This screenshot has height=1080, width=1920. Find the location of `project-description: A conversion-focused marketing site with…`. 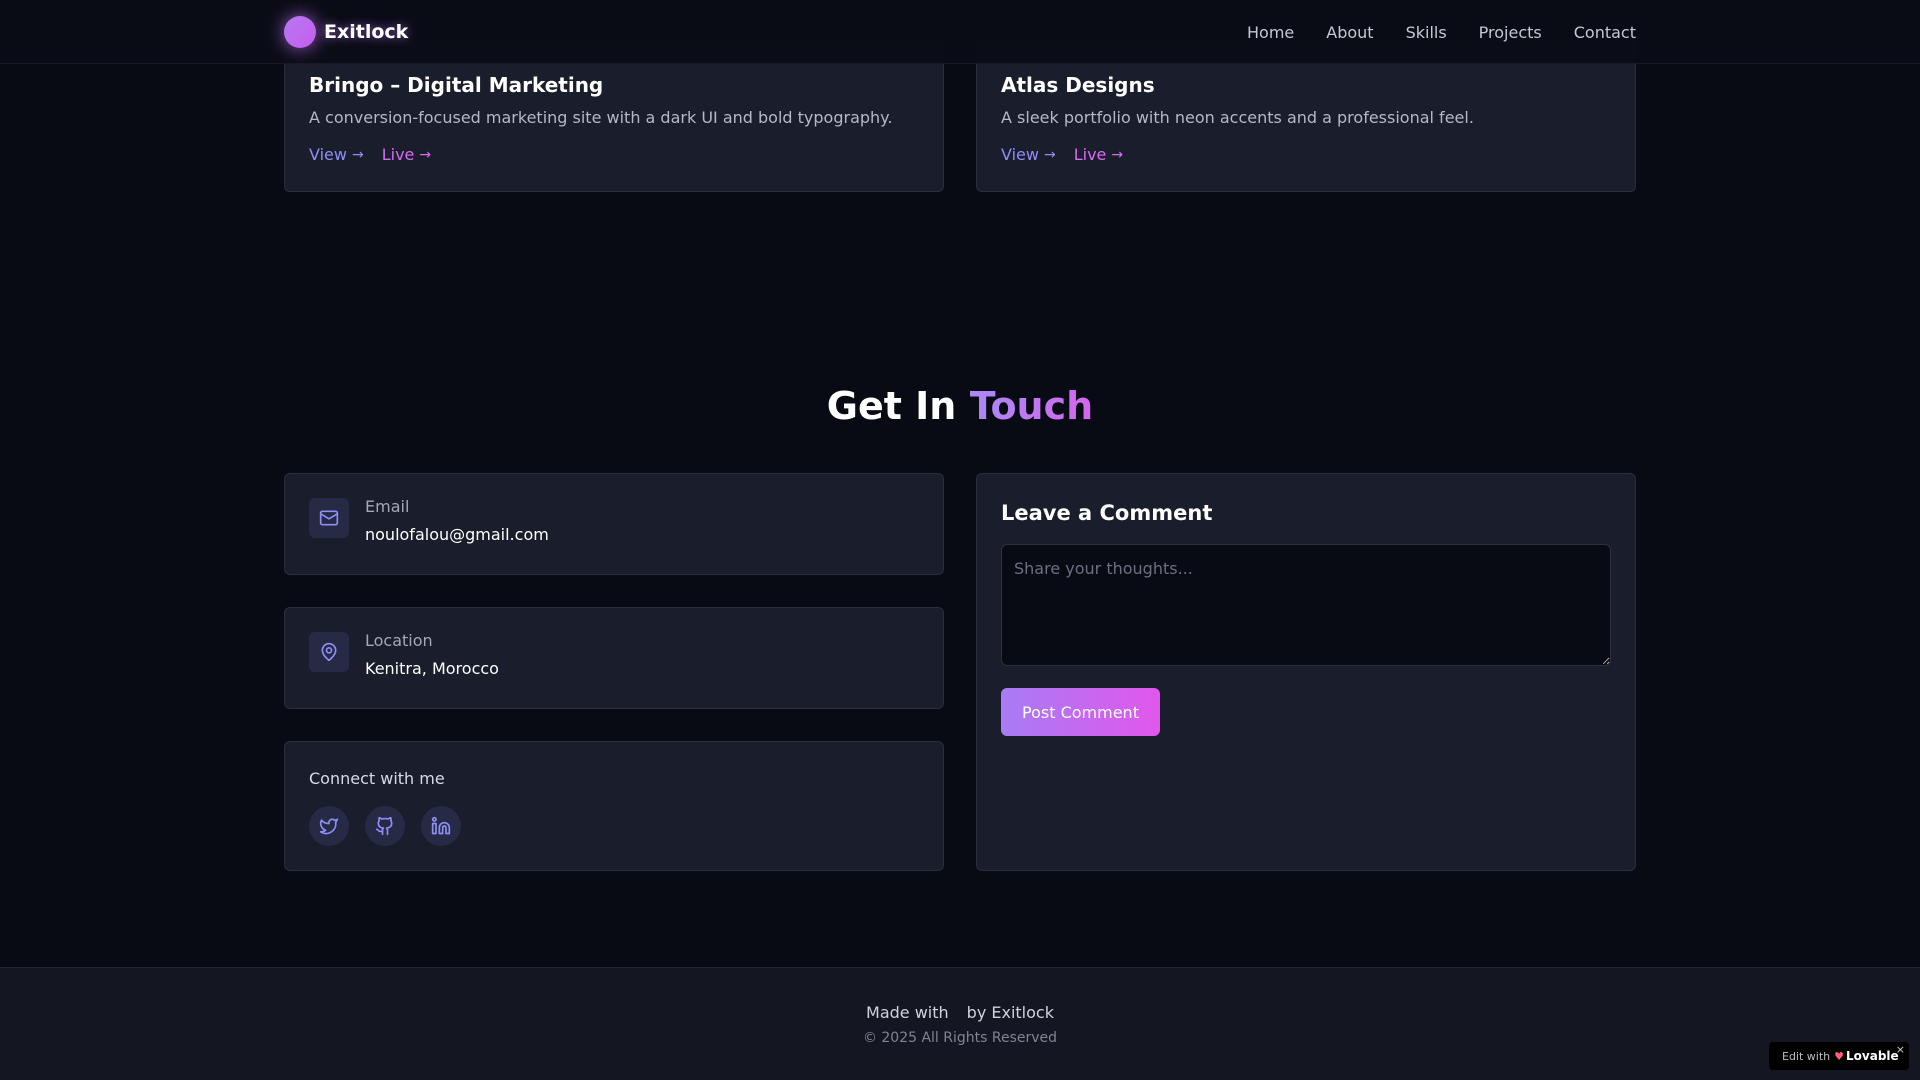

project-description: A conversion-focused marketing site with… is located at coordinates (601, 117).